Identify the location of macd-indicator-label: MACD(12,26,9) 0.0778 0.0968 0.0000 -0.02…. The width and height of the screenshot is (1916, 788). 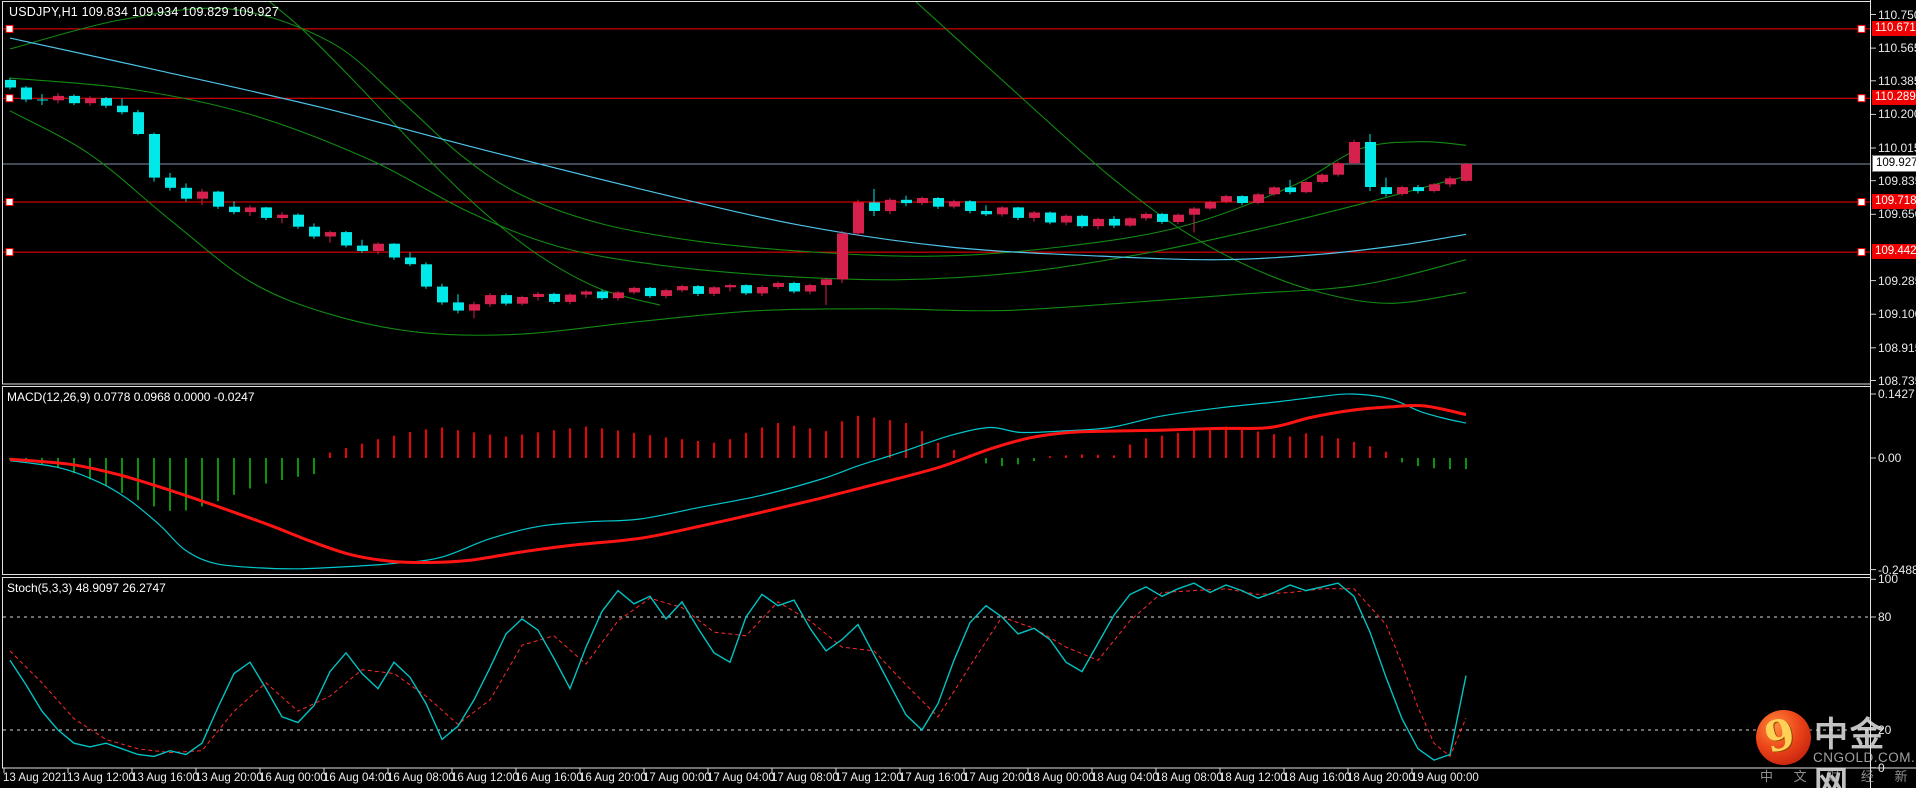
(131, 397).